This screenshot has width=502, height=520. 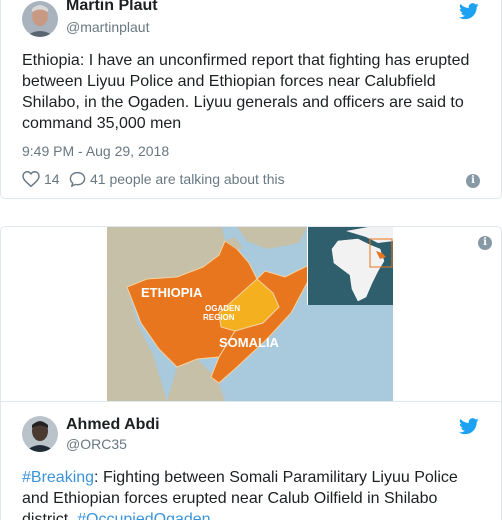 I want to click on hashtag-breaking-link: #Breaking, so click(x=58, y=477).